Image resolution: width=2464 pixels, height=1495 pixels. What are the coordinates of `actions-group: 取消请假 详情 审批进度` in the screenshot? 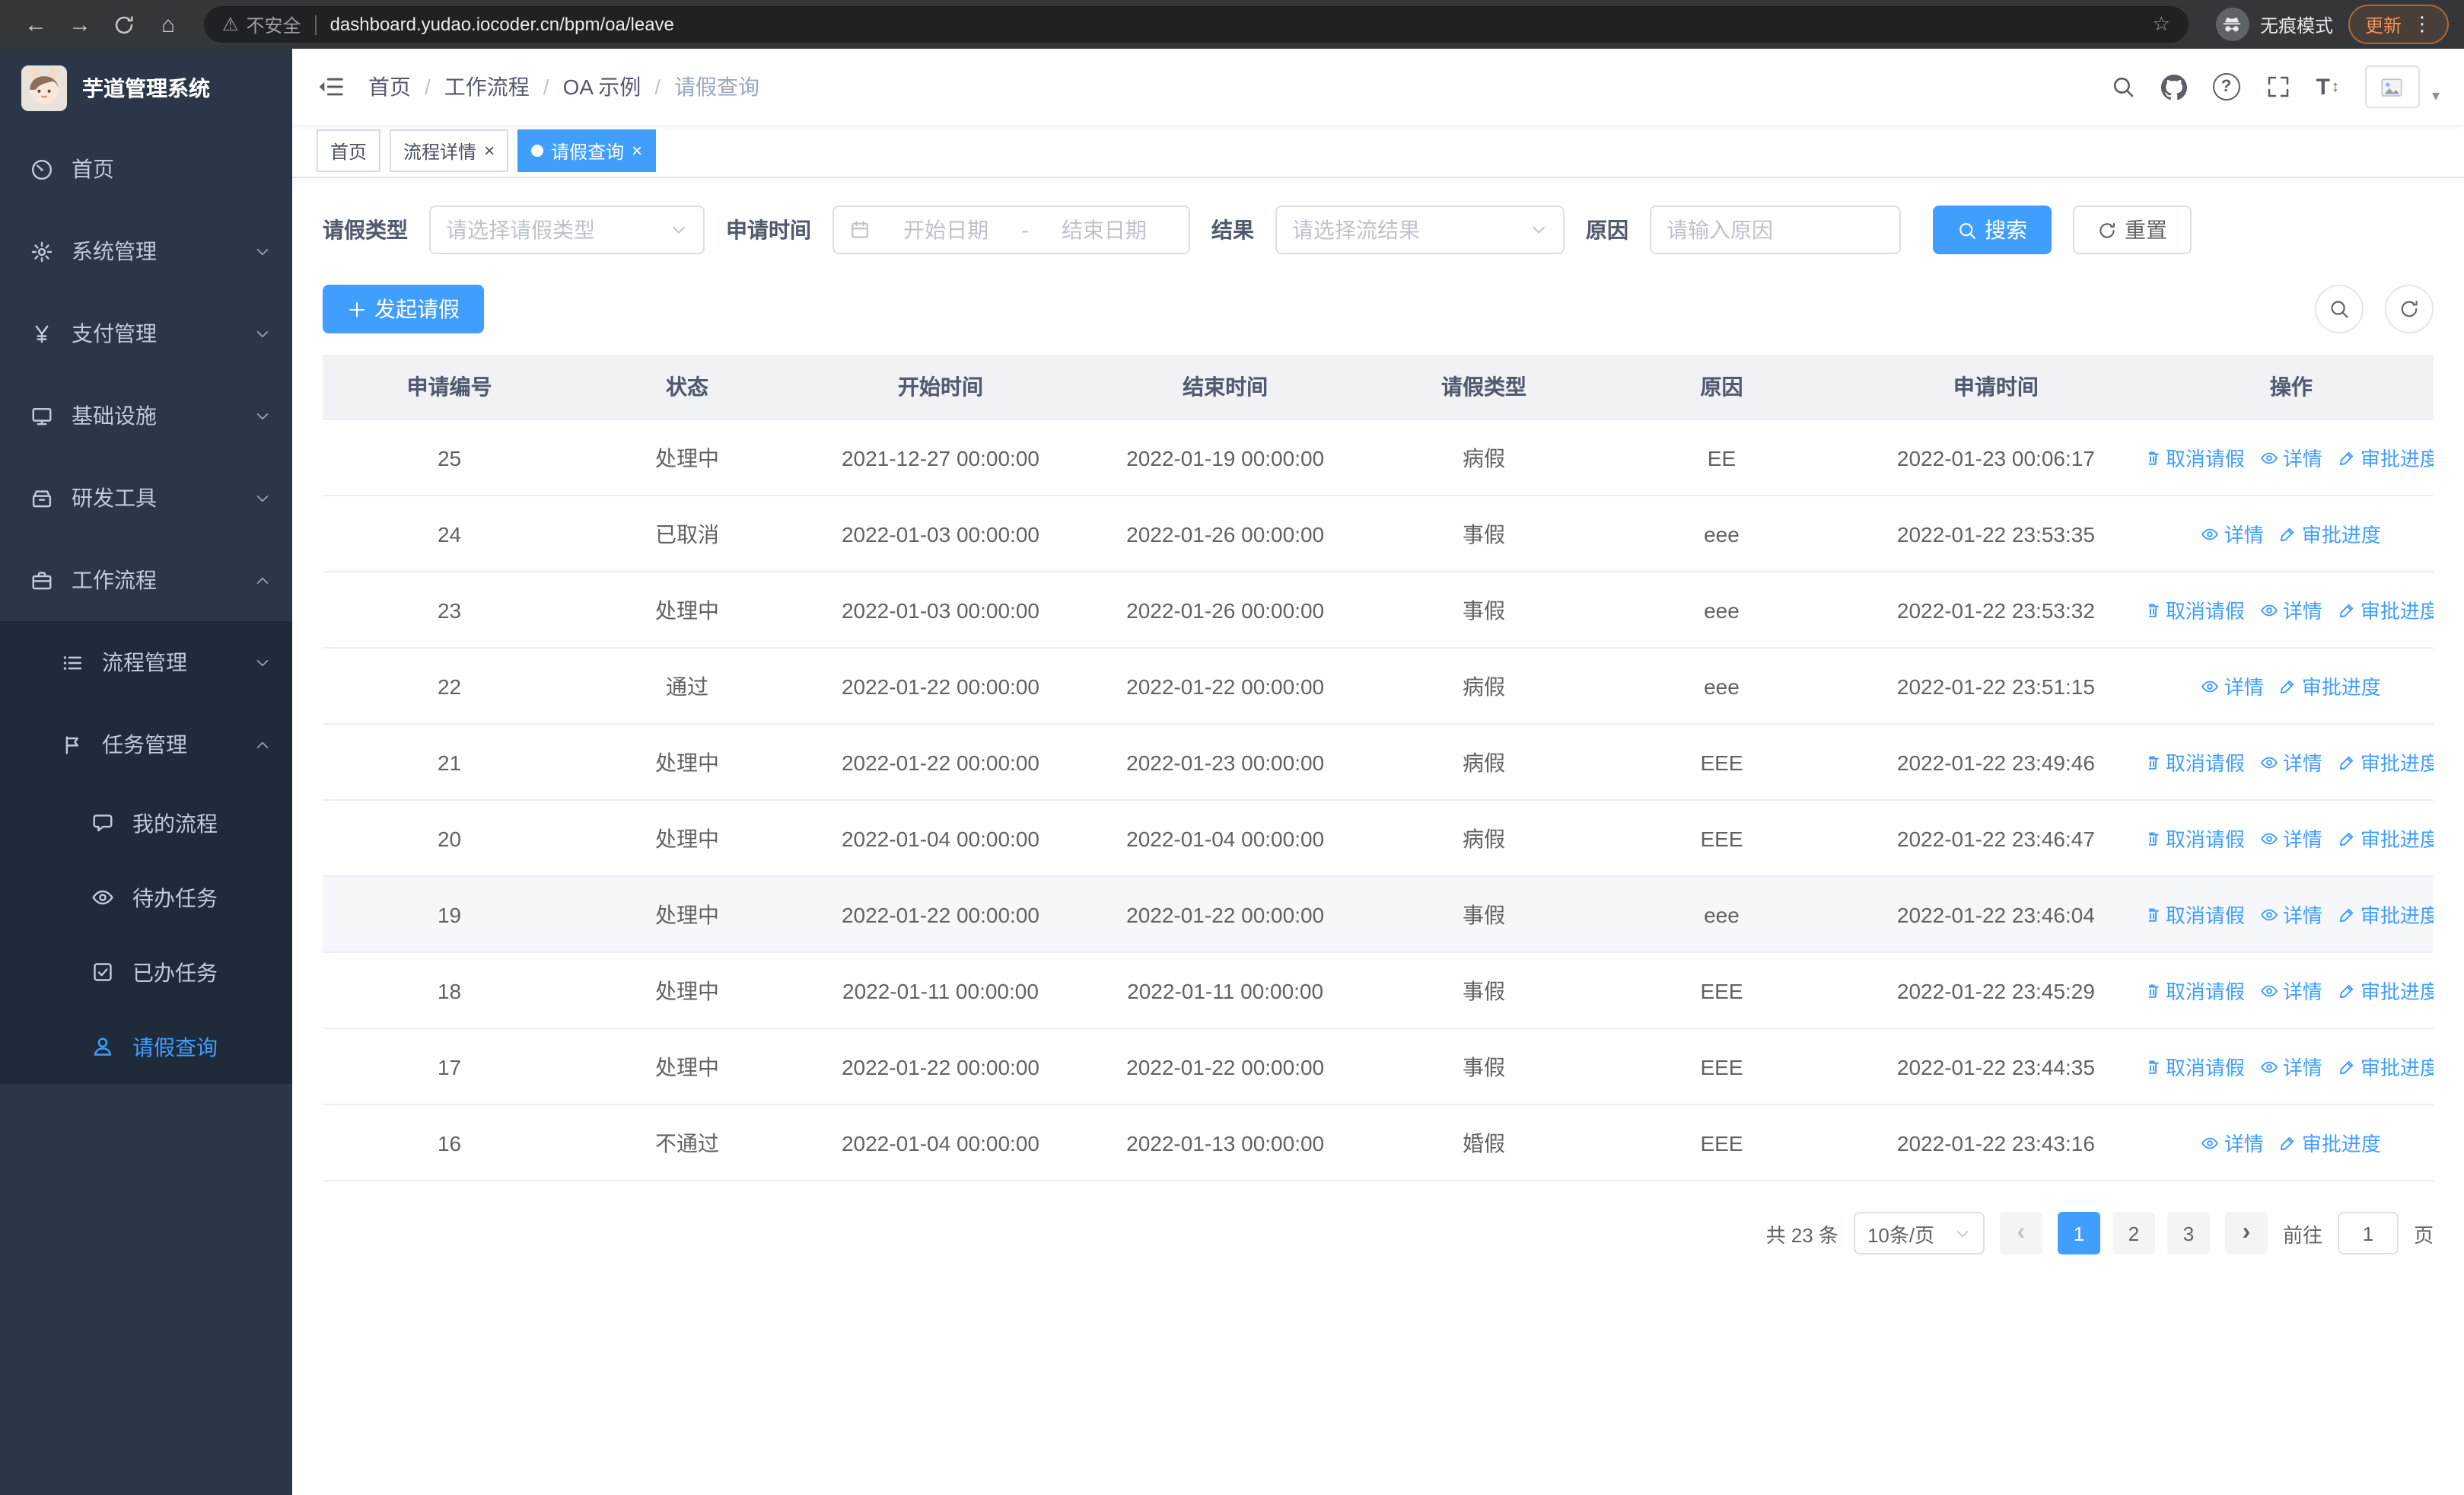 It's located at (2291, 991).